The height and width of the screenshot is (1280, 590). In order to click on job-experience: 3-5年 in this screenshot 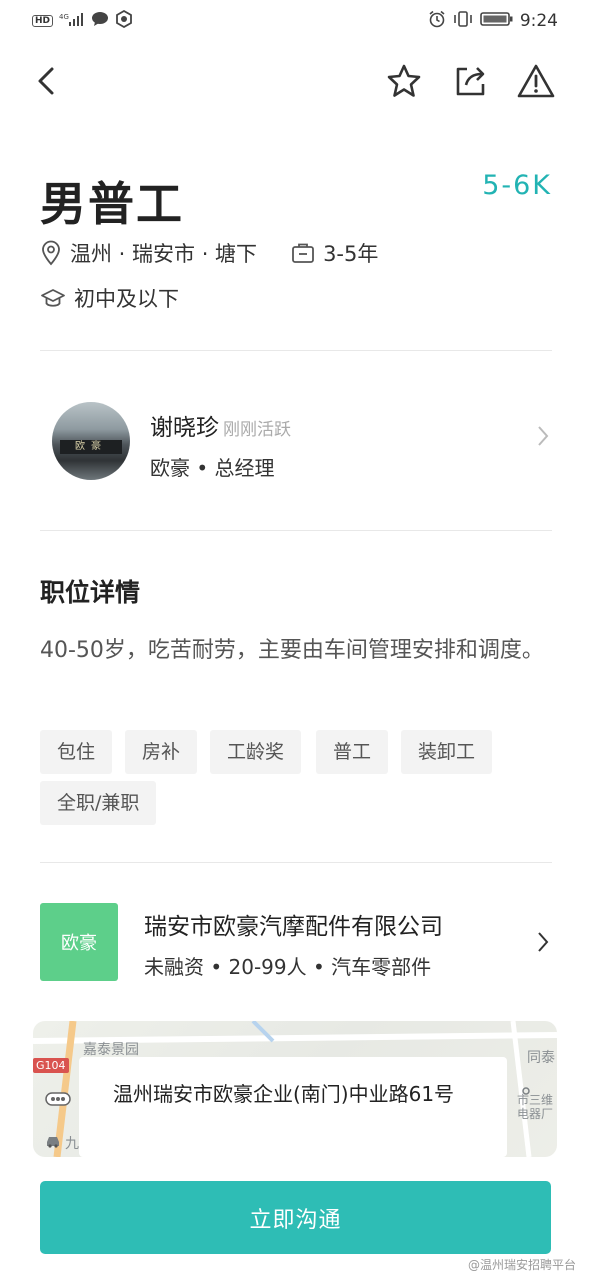, I will do `click(351, 254)`.